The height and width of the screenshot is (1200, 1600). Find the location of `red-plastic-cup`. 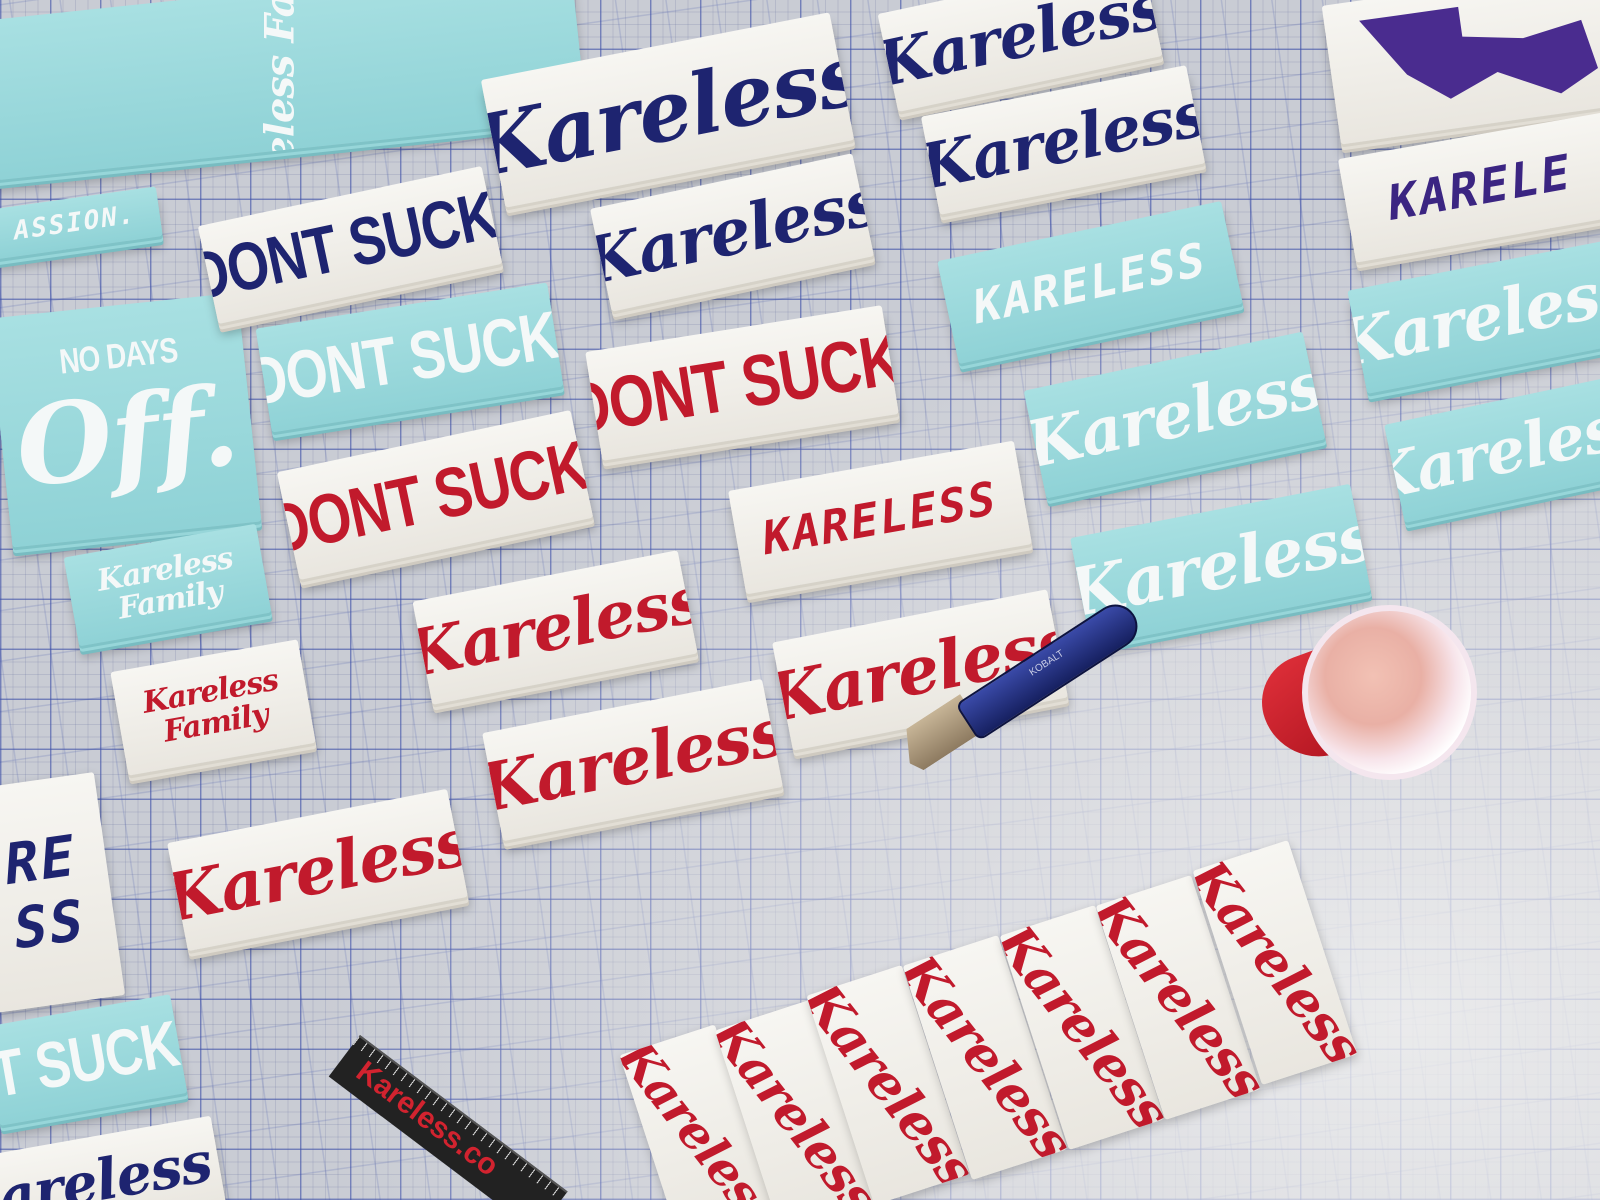

red-plastic-cup is located at coordinates (1362, 692).